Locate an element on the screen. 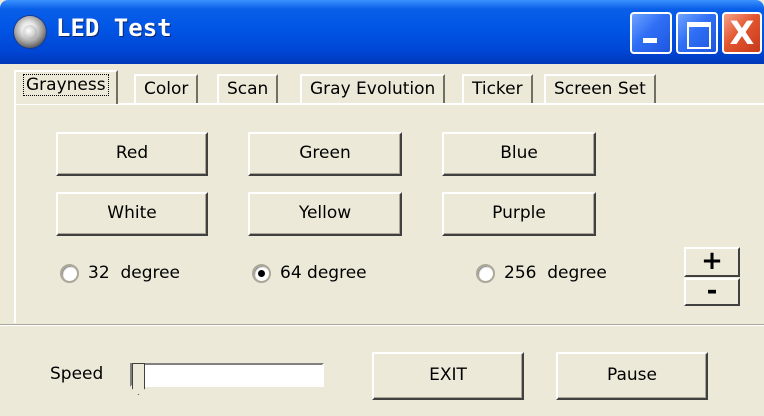  tab-color: Color is located at coordinates (166, 89).